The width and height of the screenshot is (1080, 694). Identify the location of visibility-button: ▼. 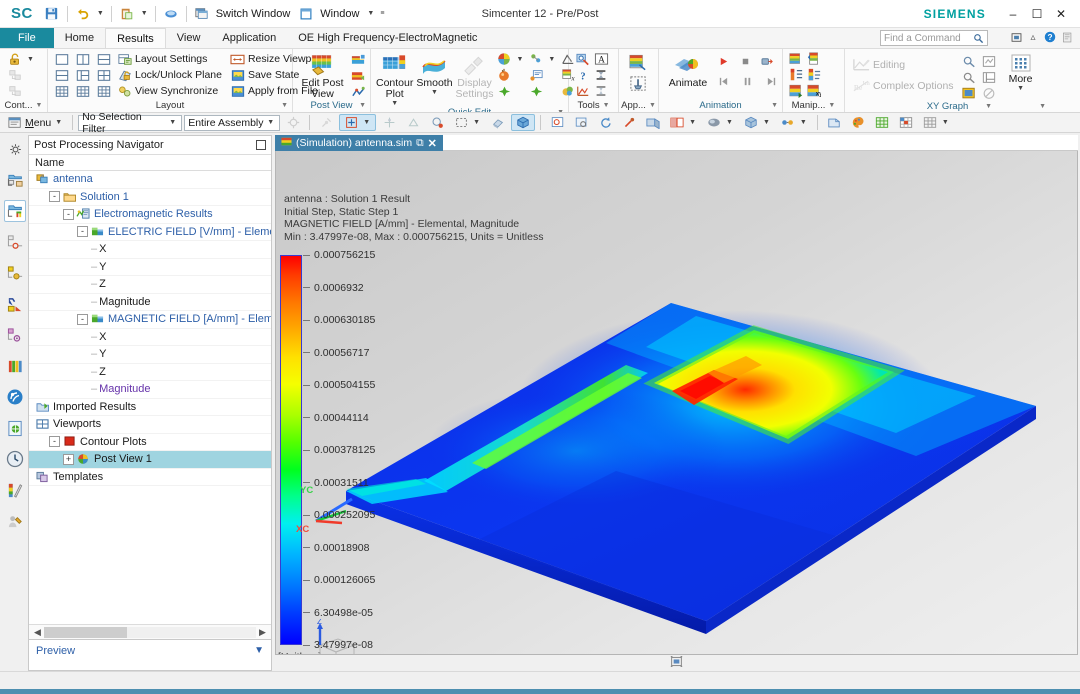
(794, 122).